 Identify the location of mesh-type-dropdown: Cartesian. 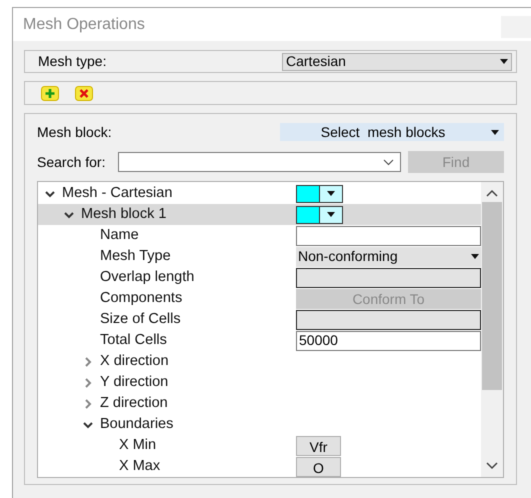
(397, 61).